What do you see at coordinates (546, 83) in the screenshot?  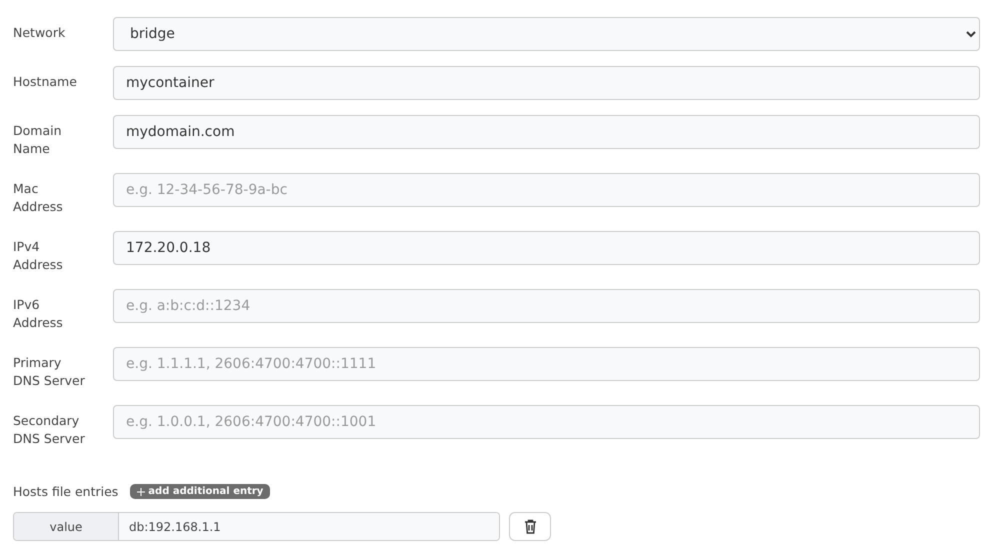 I see `input-field: mycontainer` at bounding box center [546, 83].